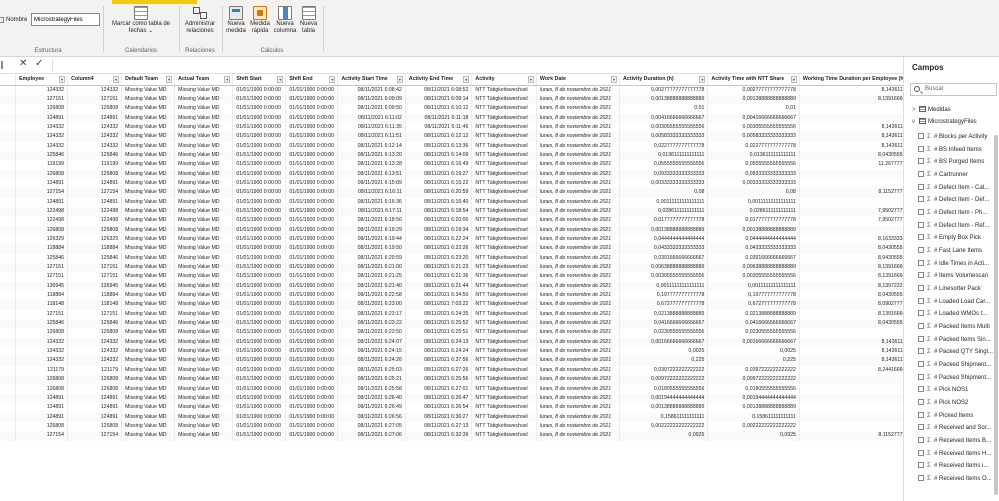 The image size is (999, 501). What do you see at coordinates (439, 277) in the screenshot?
I see `table-cell: 08/11/2021 6:21:36` at bounding box center [439, 277].